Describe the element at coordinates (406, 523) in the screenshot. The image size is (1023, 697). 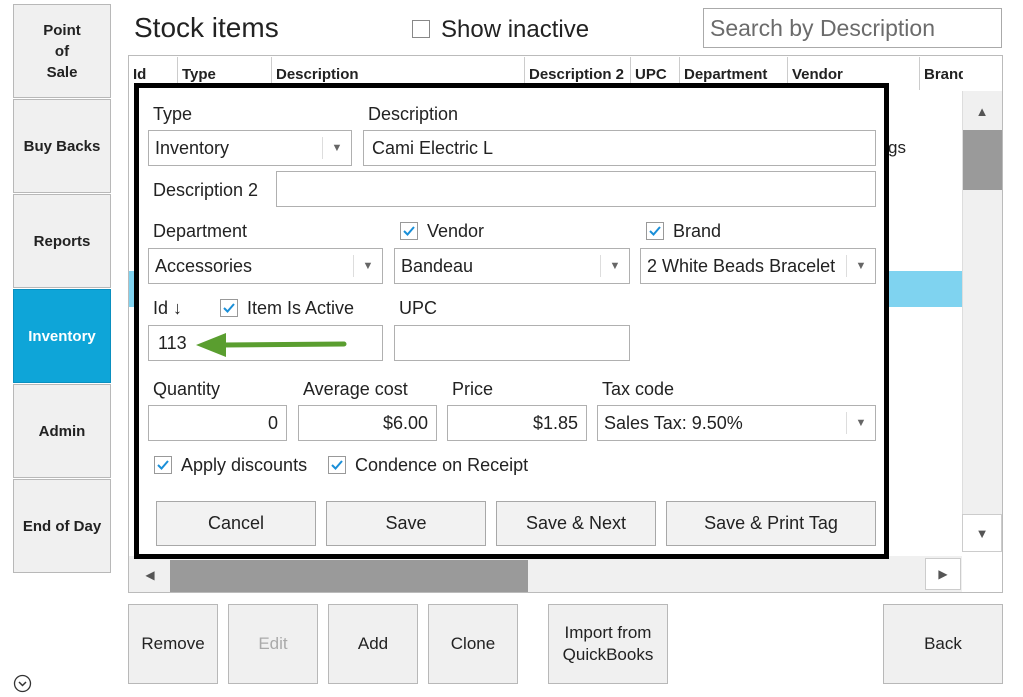
I see `save-button: Save` at that location.